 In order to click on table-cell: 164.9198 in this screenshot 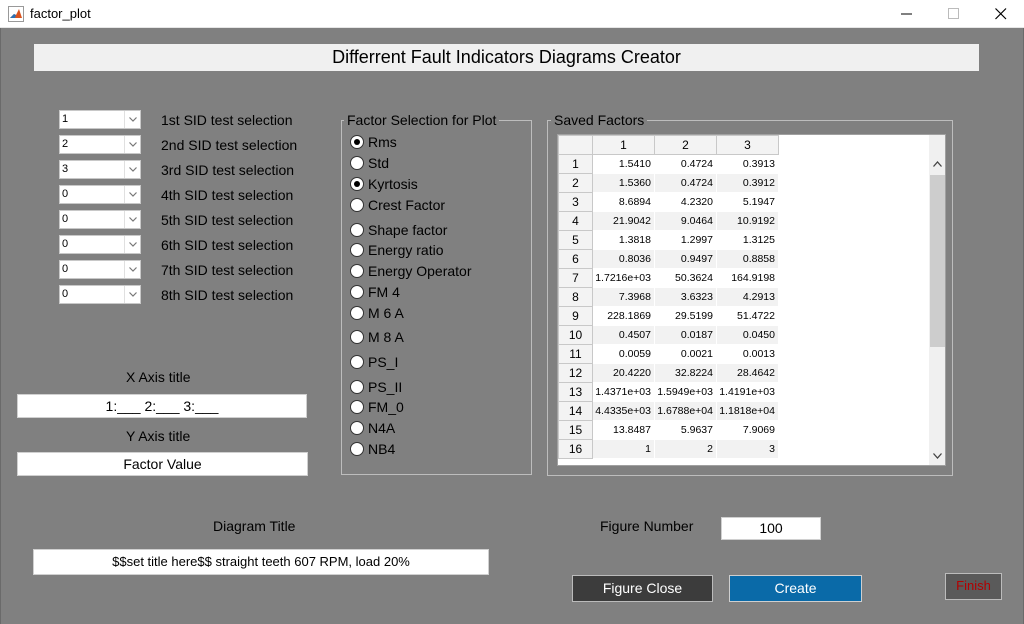, I will do `click(747, 278)`.